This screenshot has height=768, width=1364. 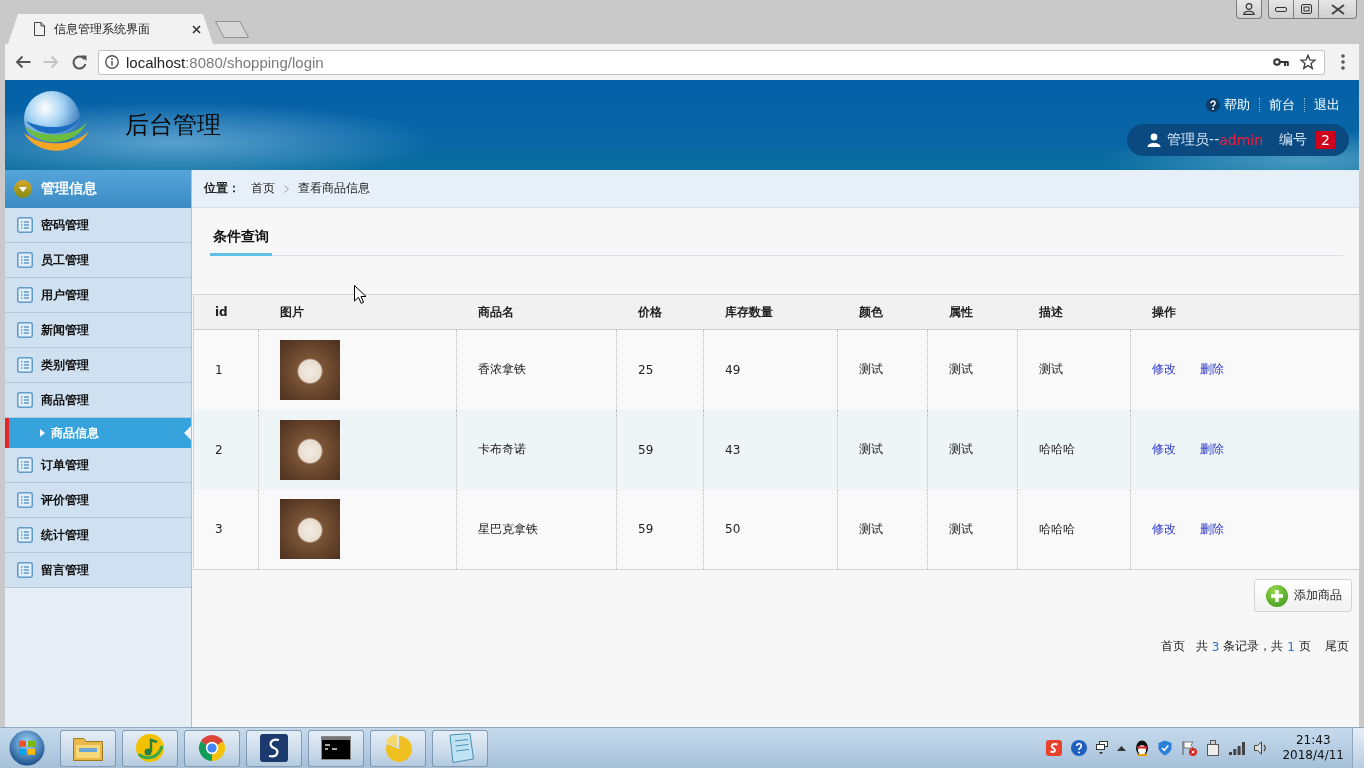 I want to click on column-header: 操作, so click(x=1245, y=312).